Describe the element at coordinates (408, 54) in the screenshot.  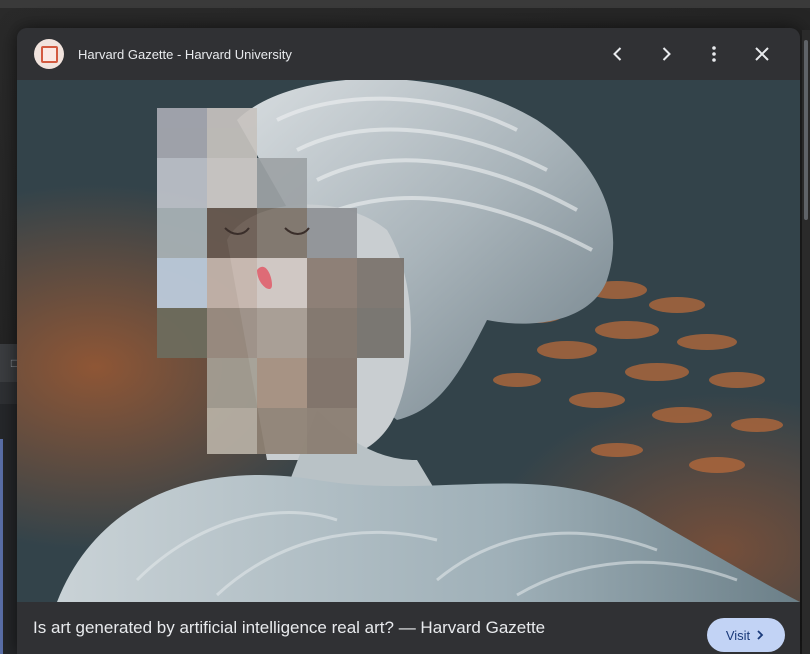
I see `preview-header: Harvard Gazette - Harvard University` at that location.